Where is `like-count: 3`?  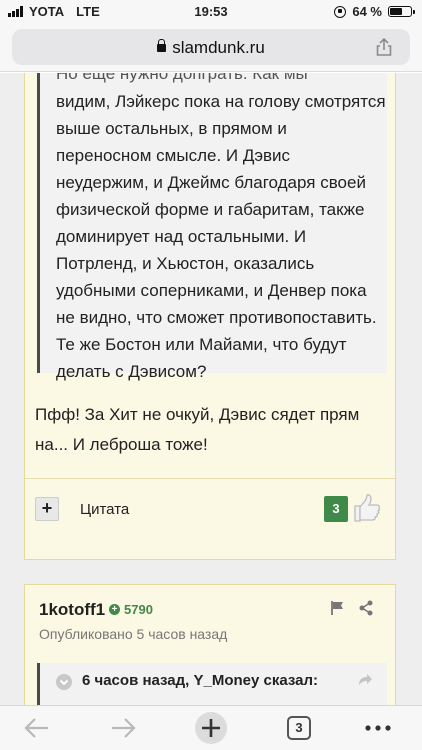 like-count: 3 is located at coordinates (336, 509).